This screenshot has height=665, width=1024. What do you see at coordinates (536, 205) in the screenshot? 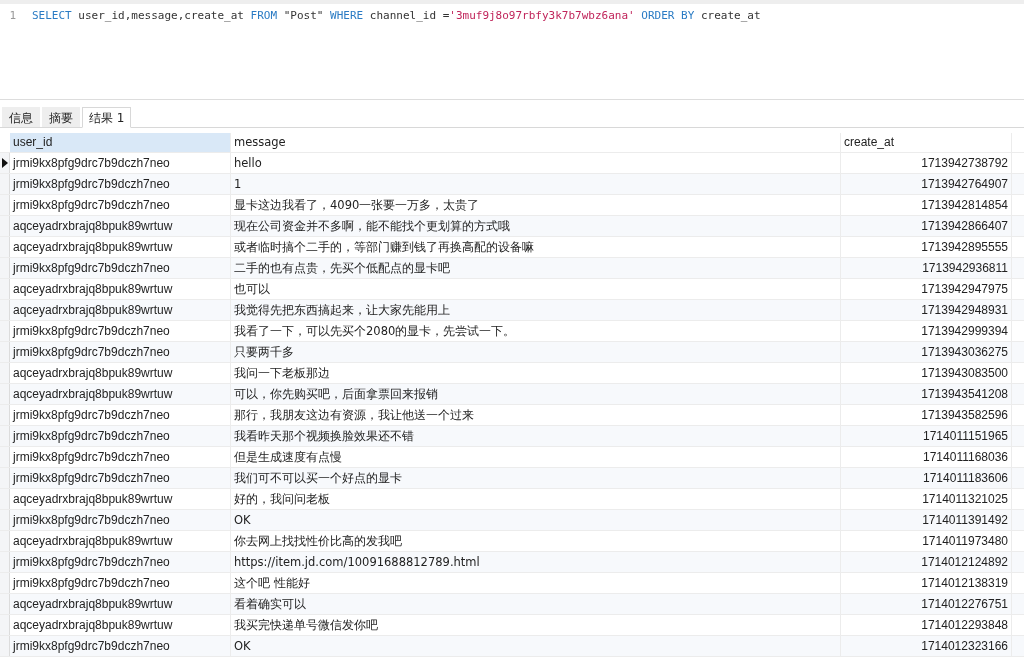
I see `table-cell: 显卡这边我看了，4090一张要一万多，太贵了` at bounding box center [536, 205].